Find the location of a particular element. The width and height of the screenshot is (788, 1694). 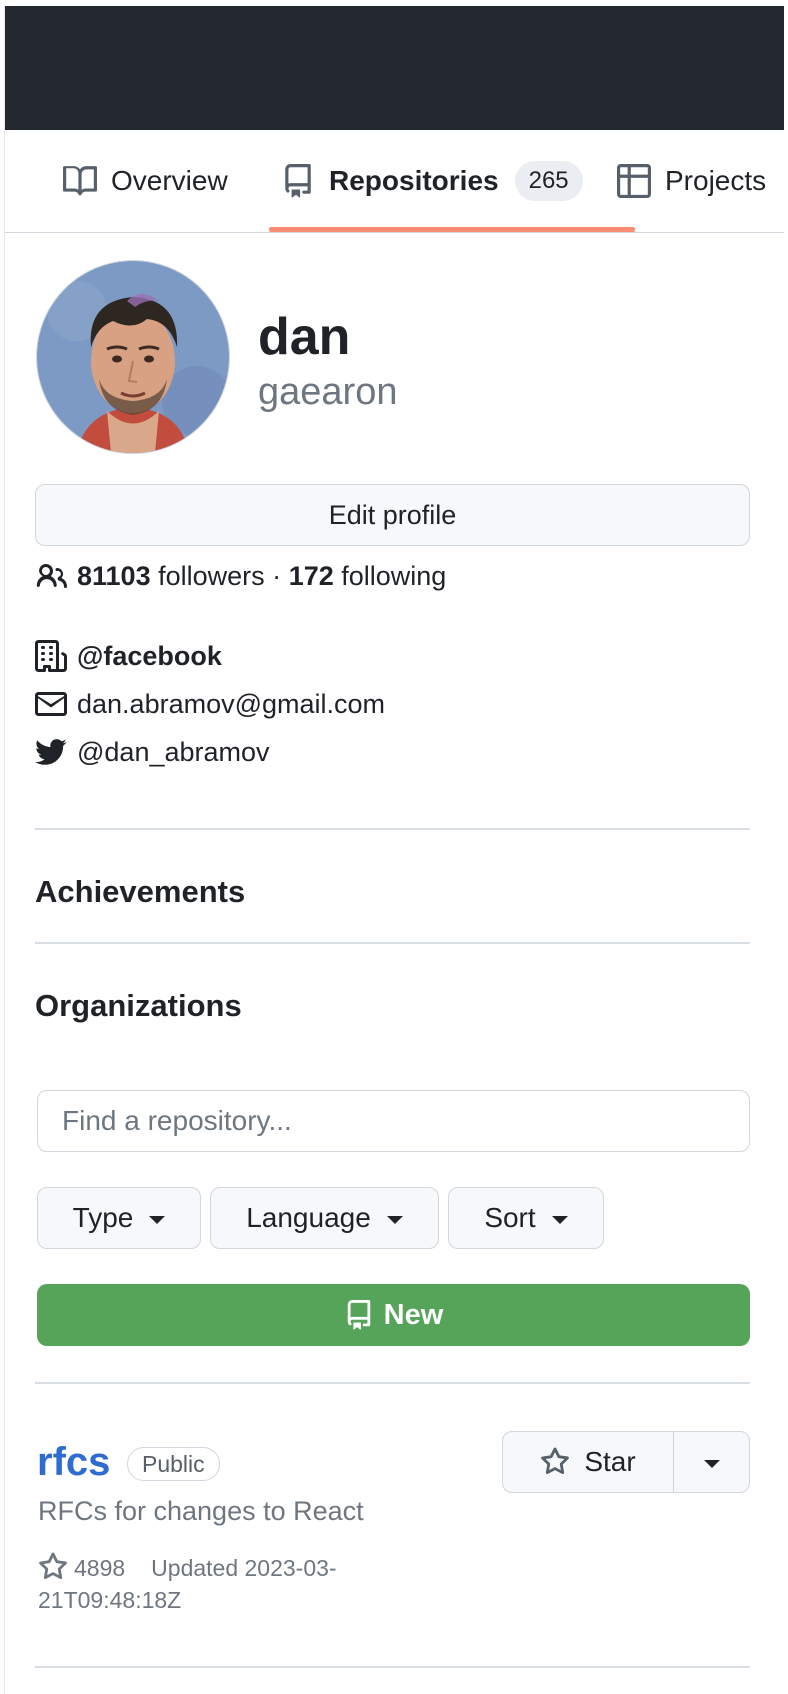

star-button: Star is located at coordinates (588, 1462).